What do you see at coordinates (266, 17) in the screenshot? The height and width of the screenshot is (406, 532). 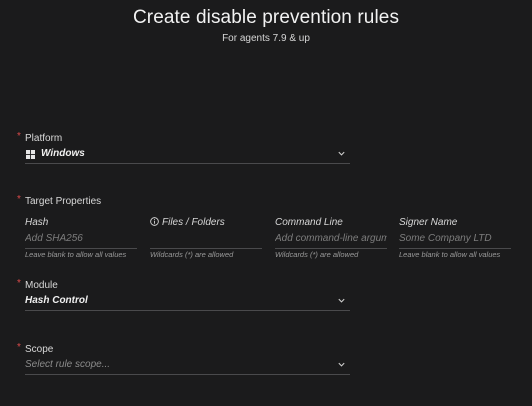 I see `page-title: Create disable prevention rules` at bounding box center [266, 17].